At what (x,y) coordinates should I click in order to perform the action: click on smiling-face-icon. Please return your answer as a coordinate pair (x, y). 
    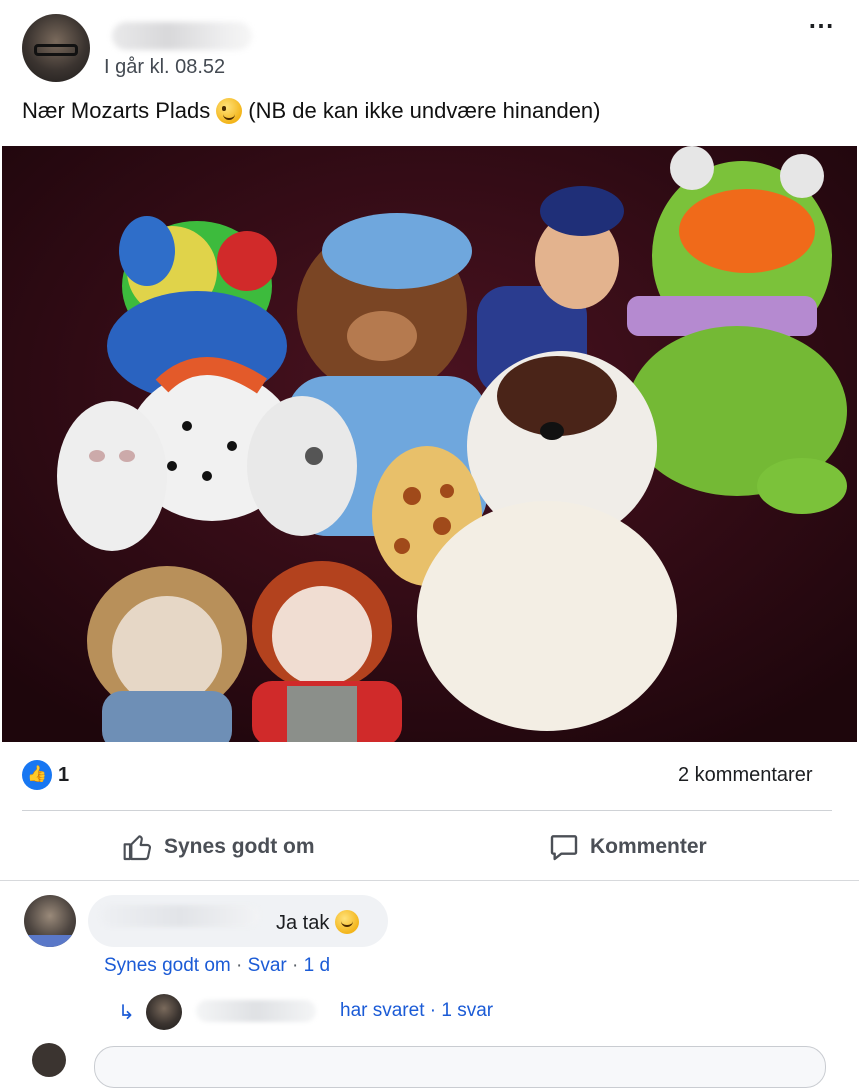
    Looking at the image, I should click on (347, 922).